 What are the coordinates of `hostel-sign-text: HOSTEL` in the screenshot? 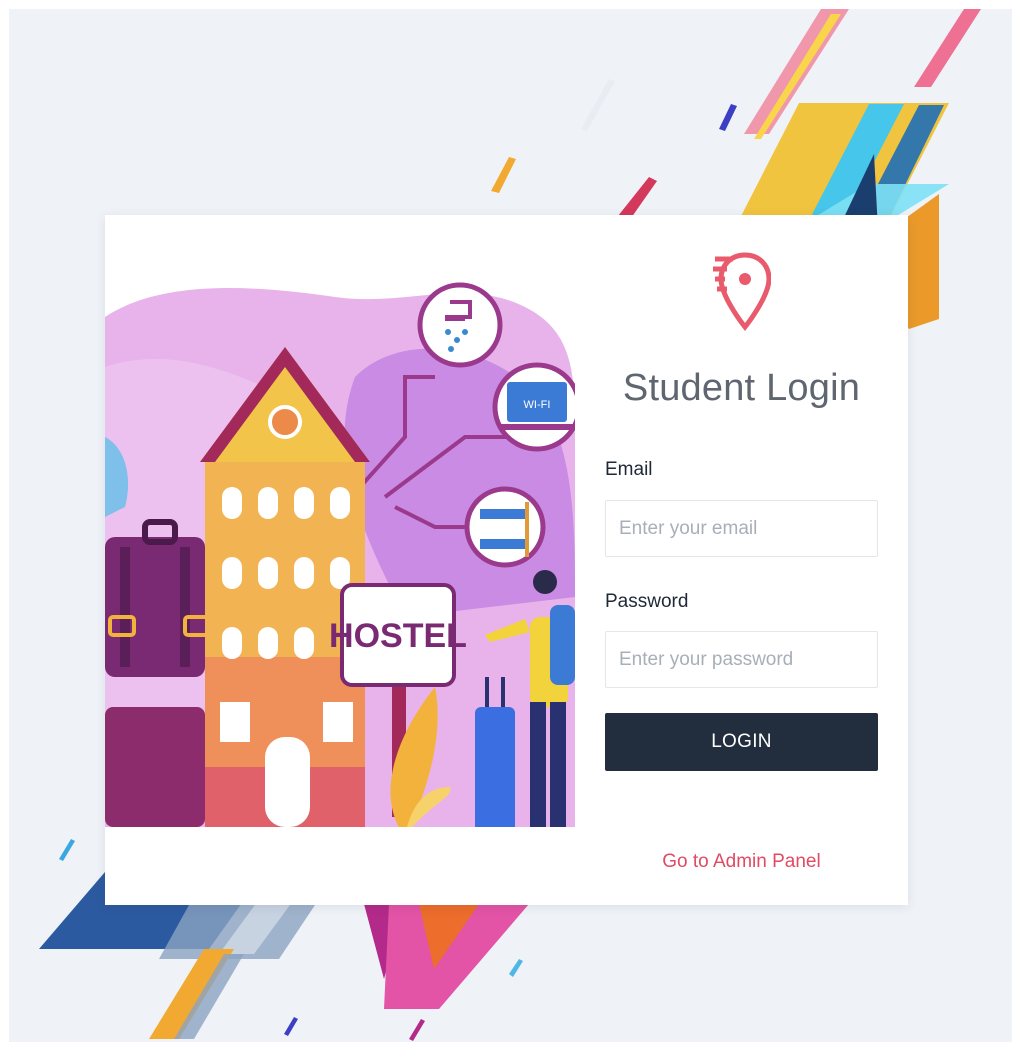 It's located at (398, 636).